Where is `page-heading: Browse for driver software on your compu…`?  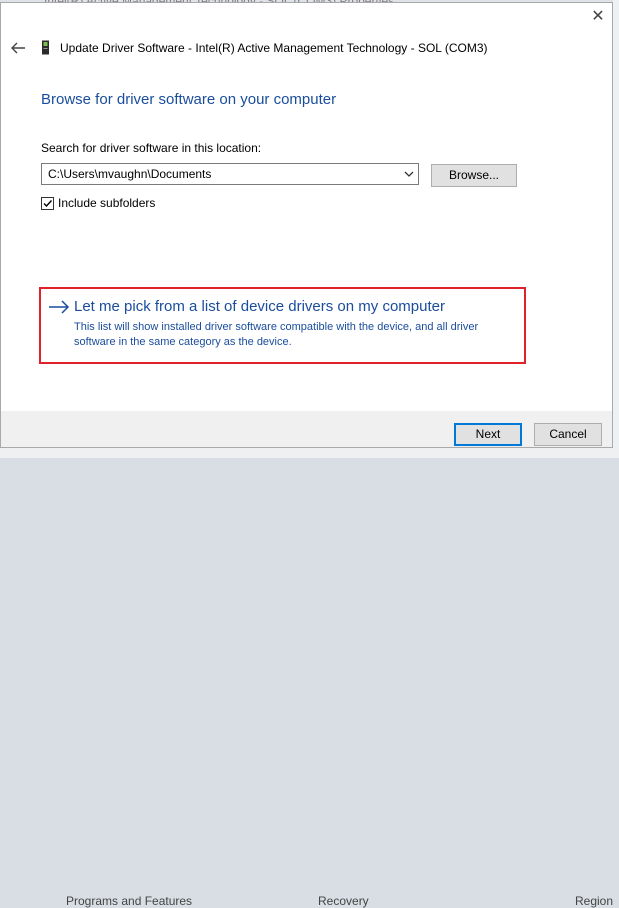 page-heading: Browse for driver software on your compu… is located at coordinates (189, 99).